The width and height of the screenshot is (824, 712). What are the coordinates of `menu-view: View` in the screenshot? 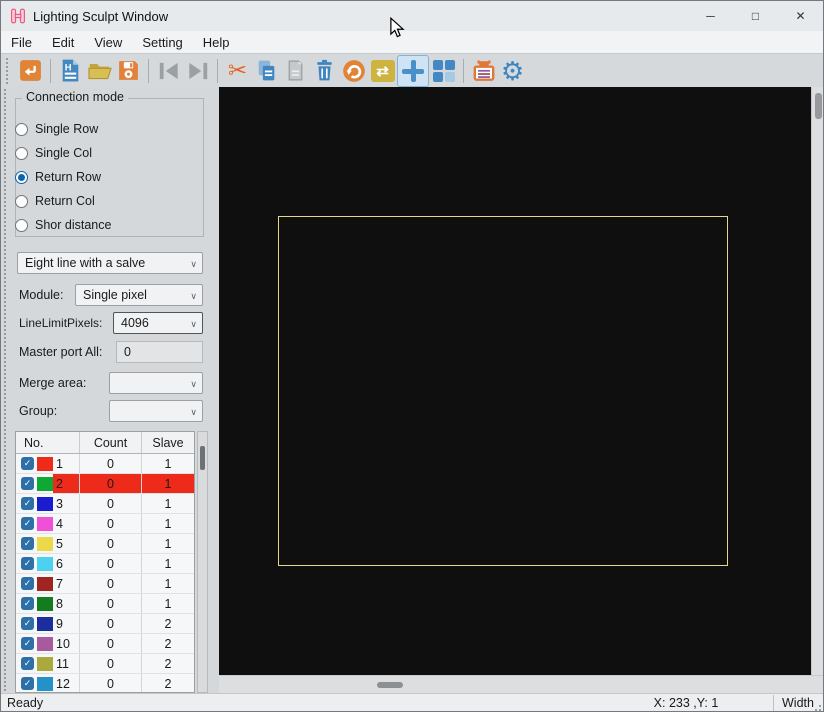 It's located at (108, 42).